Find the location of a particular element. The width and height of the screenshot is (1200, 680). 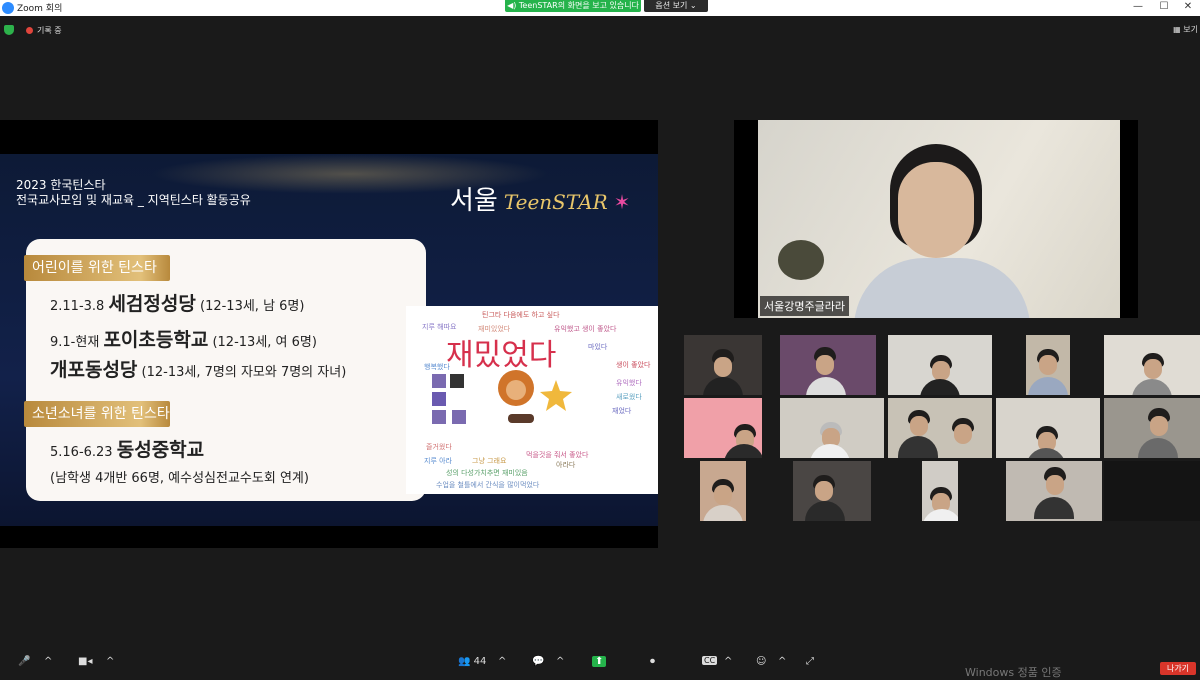

word-cloud-word: 유익했다 is located at coordinates (629, 383).